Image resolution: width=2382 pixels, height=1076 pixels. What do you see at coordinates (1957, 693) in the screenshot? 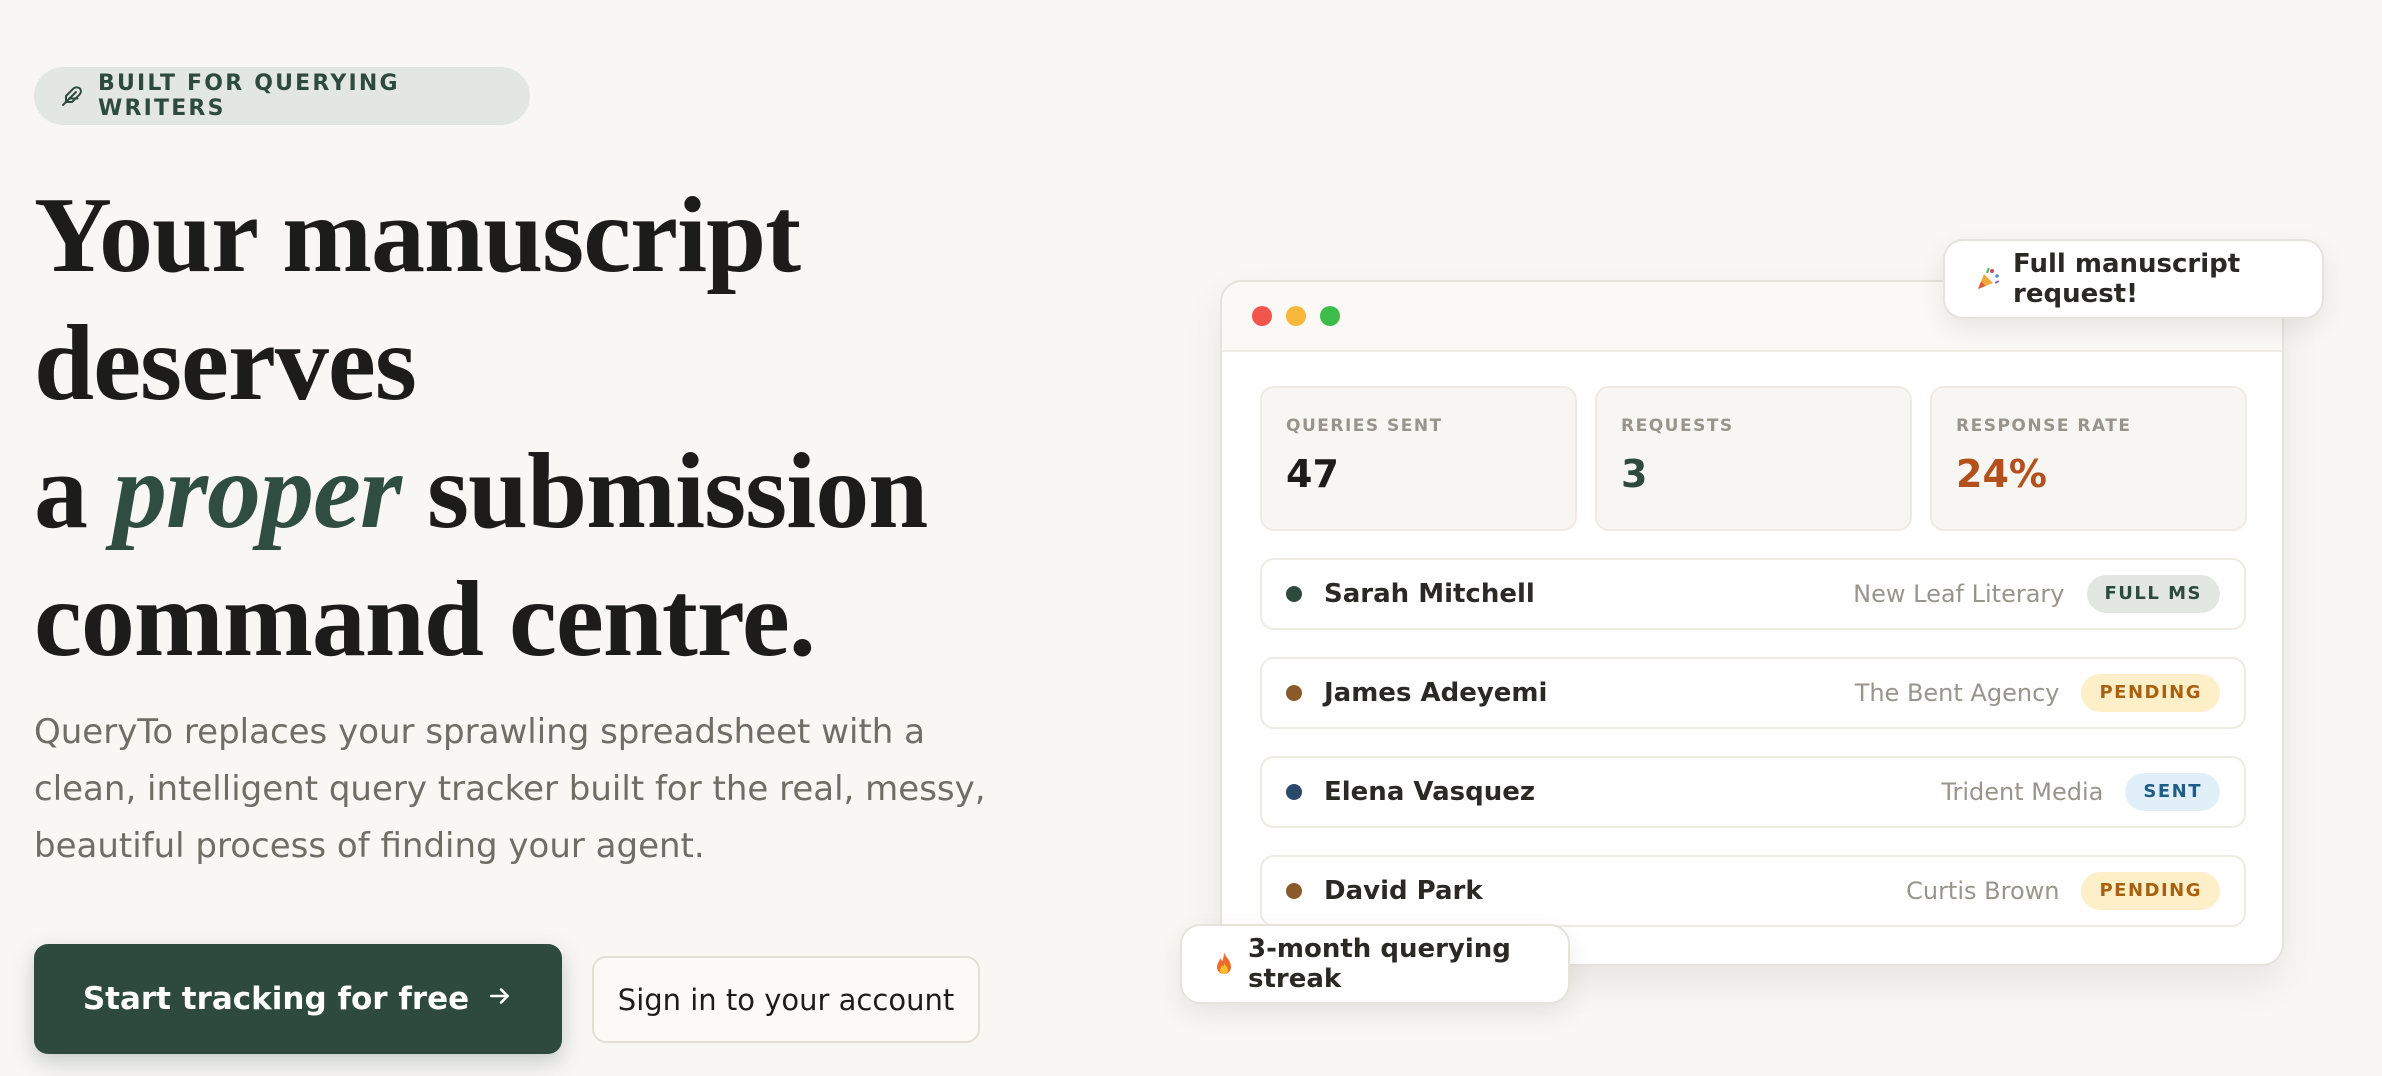
I see `agency-name: The Bent Agency` at bounding box center [1957, 693].